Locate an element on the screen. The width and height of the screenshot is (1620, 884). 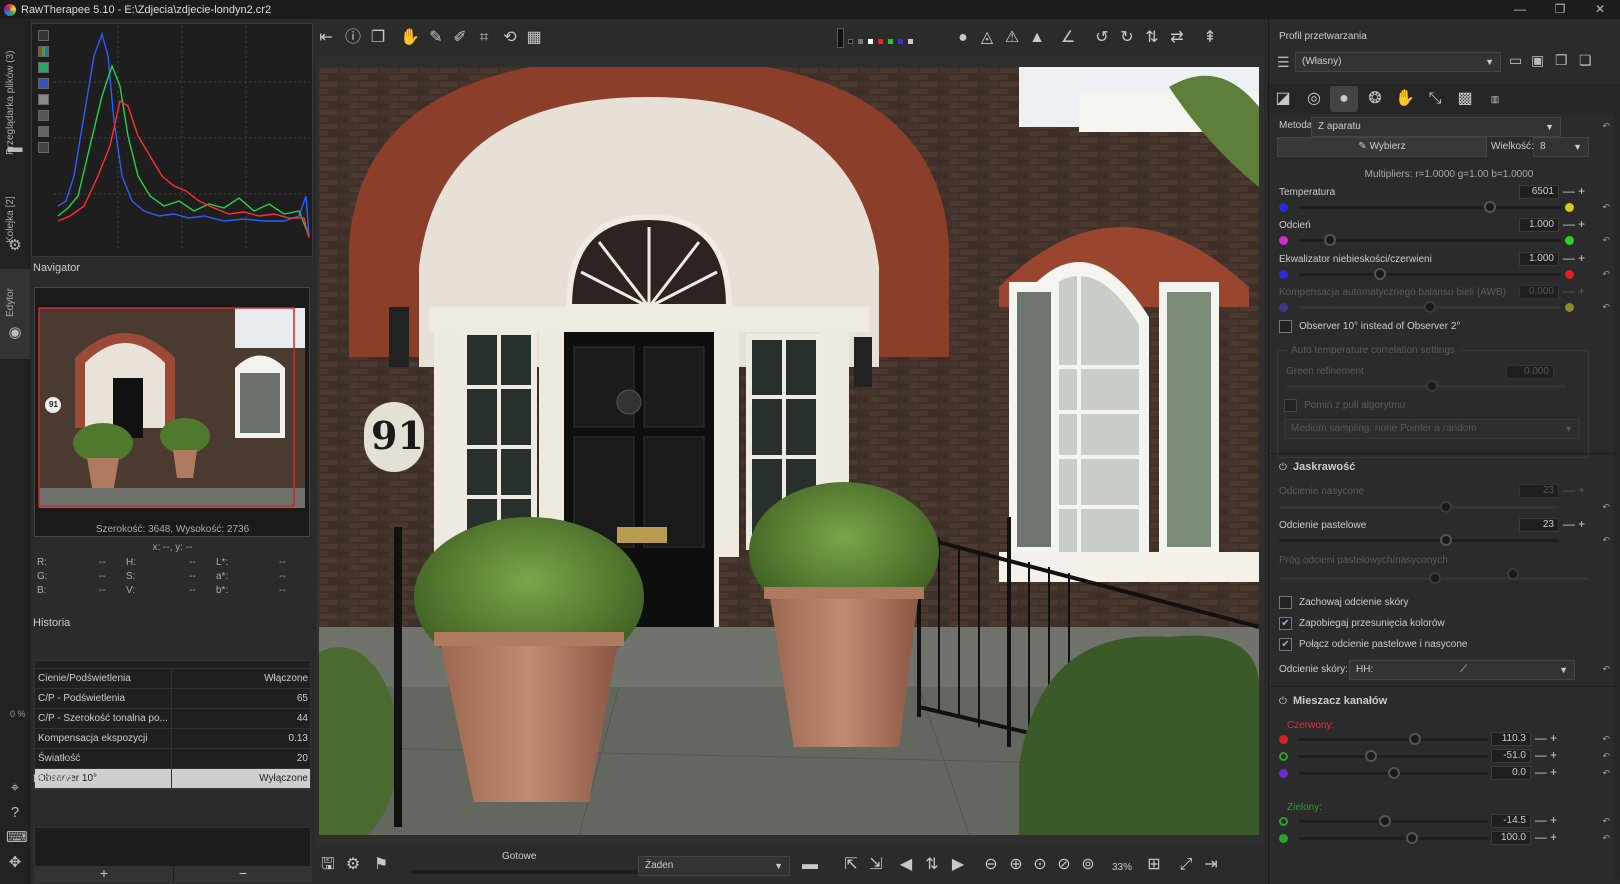
hide-left-panel-icon: ⇤ is located at coordinates (326, 38).